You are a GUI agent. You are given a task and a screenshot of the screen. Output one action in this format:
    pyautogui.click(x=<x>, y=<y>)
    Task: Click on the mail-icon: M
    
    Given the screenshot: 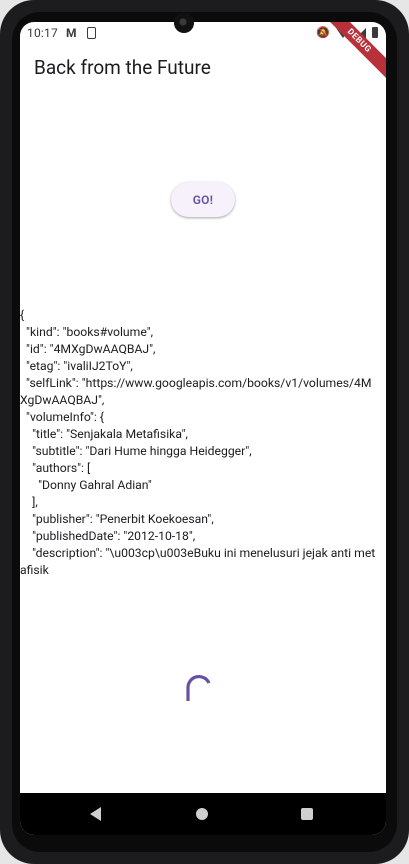 What is the action you would take?
    pyautogui.click(x=71, y=33)
    